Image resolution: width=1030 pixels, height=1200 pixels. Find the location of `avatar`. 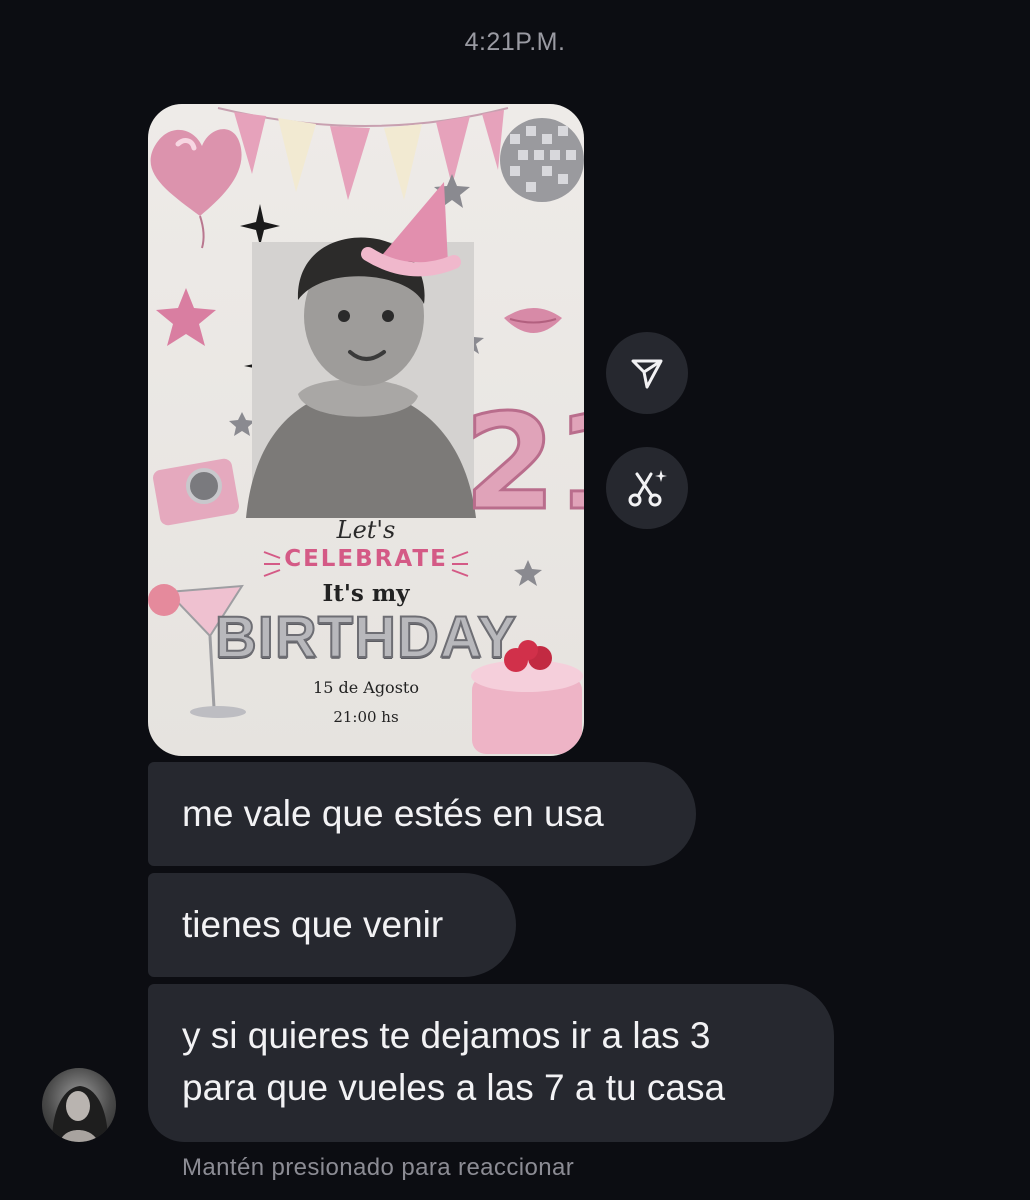

avatar is located at coordinates (79, 1105).